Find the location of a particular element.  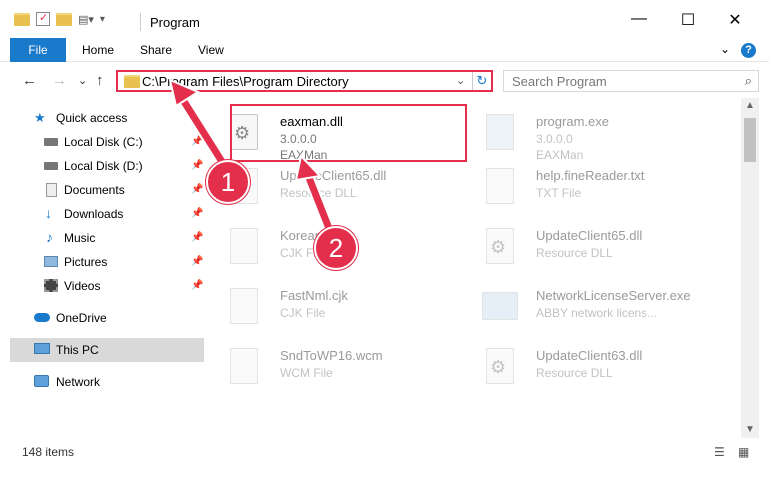

callout-step-1: 1 is located at coordinates (228, 182).